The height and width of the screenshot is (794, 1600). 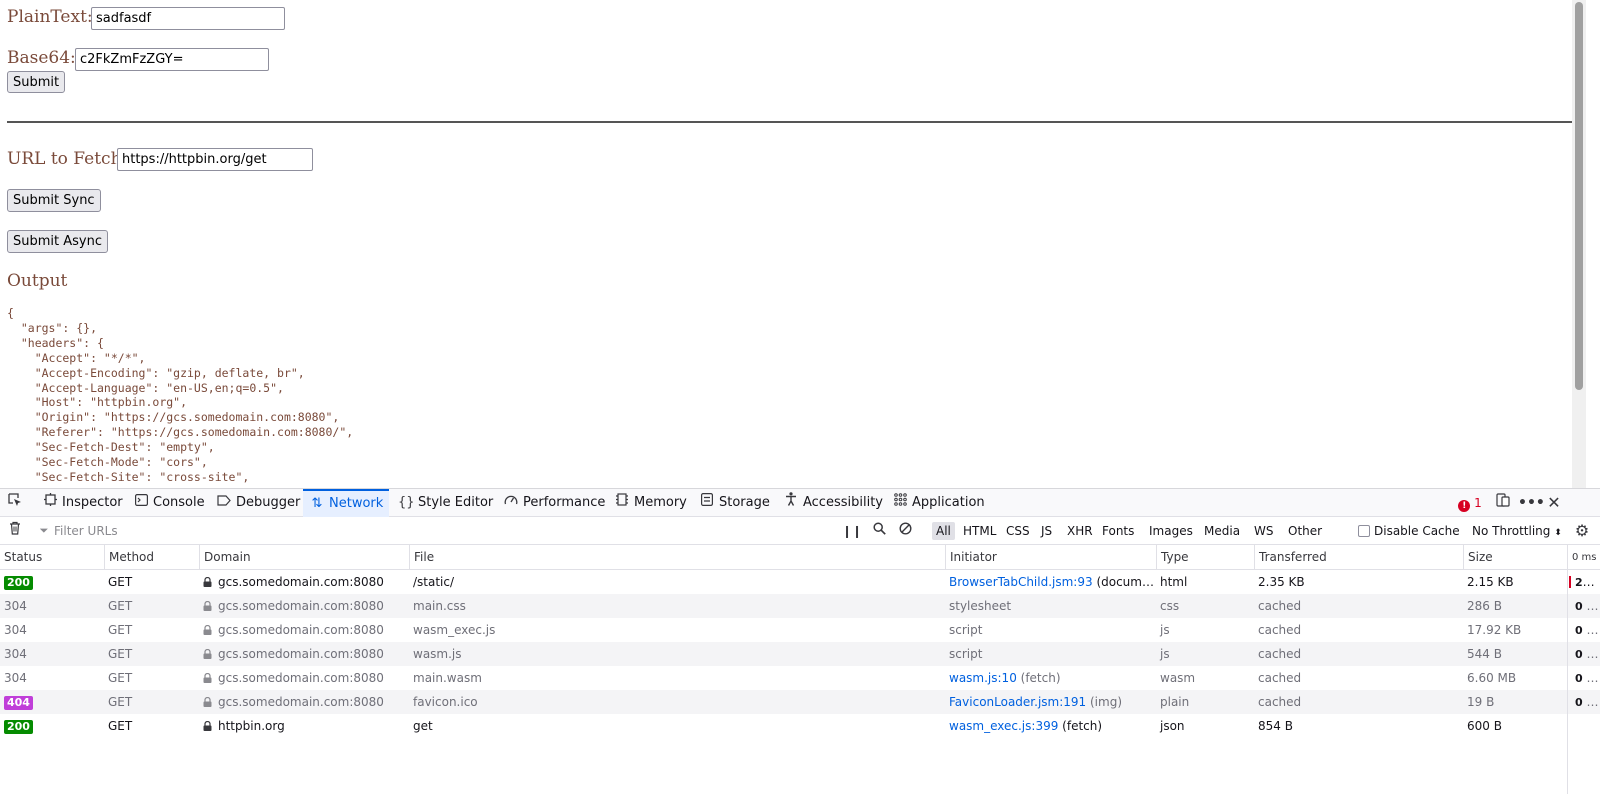 What do you see at coordinates (1583, 654) in the screenshot?
I see `cell-timing: 0 ms` at bounding box center [1583, 654].